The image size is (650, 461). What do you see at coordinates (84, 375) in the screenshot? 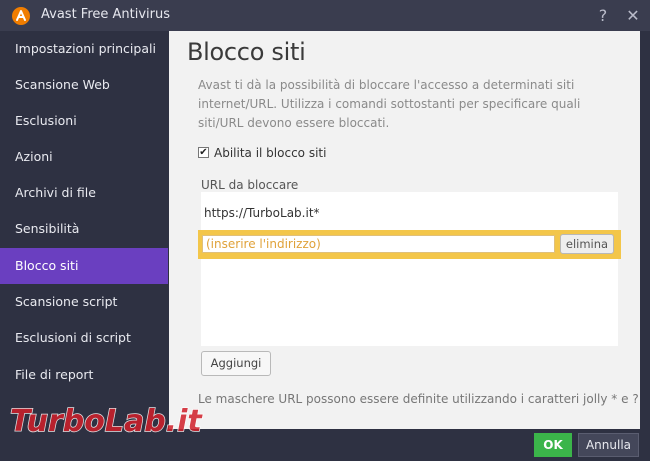
I see `sidebar-item-file-di-report: File di report` at bounding box center [84, 375].